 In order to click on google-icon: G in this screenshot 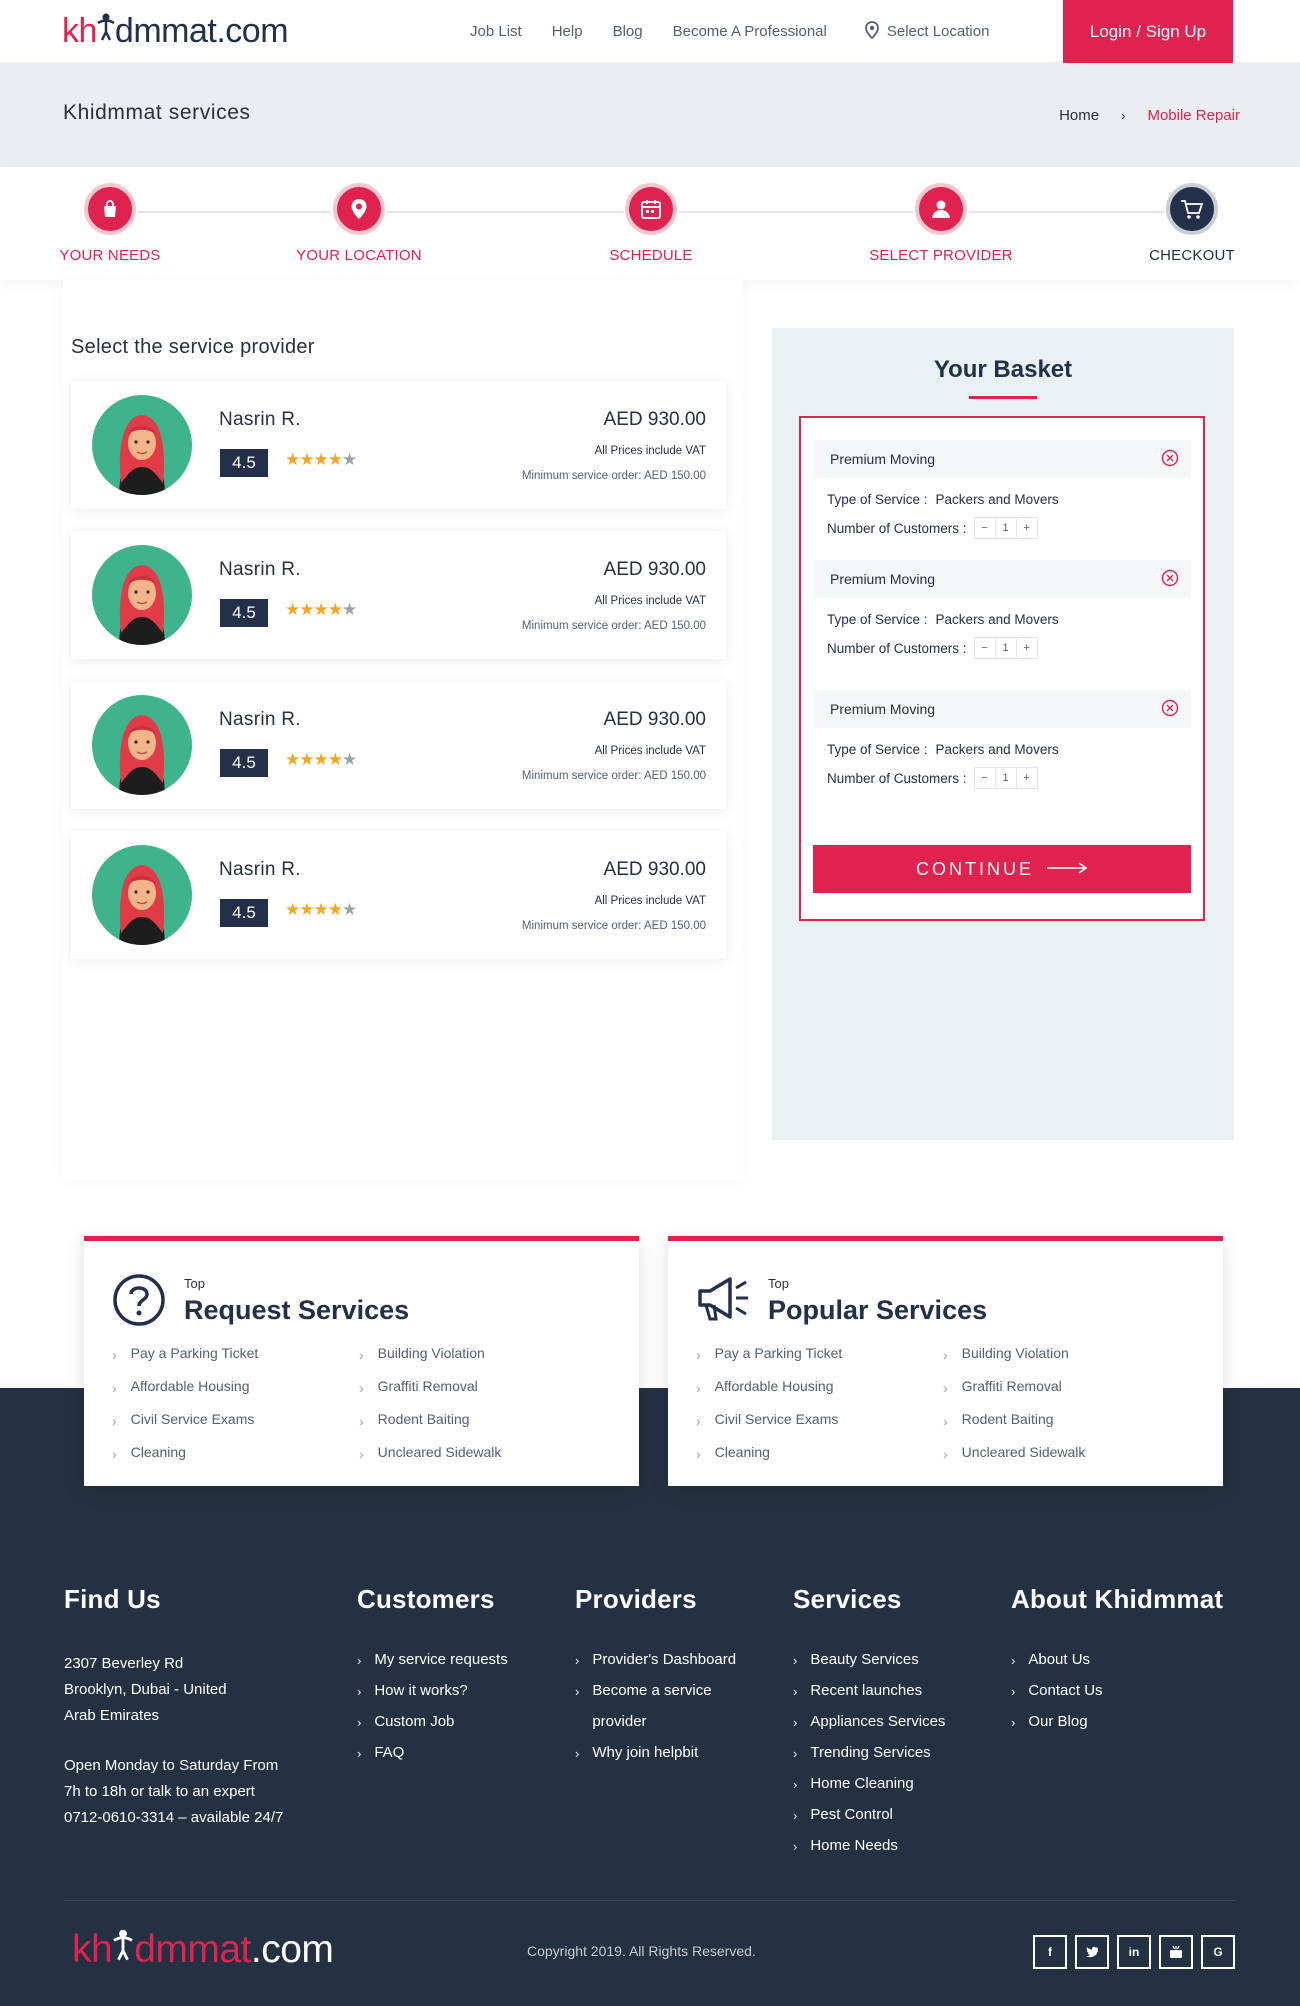, I will do `click(1218, 1952)`.